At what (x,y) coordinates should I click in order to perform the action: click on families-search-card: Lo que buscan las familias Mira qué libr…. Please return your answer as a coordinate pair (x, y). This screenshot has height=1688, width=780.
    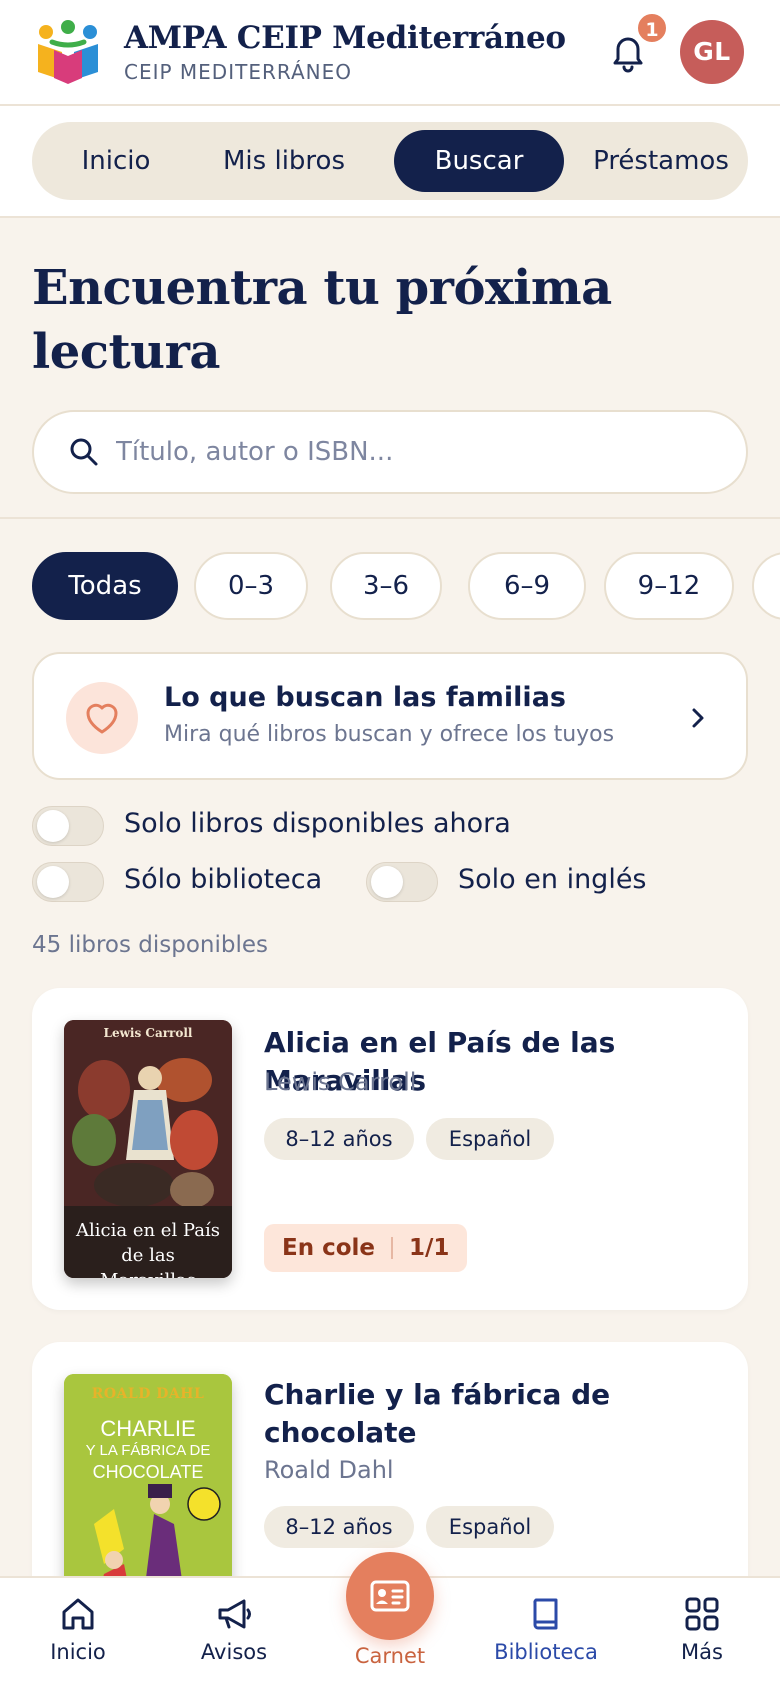
    Looking at the image, I should click on (390, 716).